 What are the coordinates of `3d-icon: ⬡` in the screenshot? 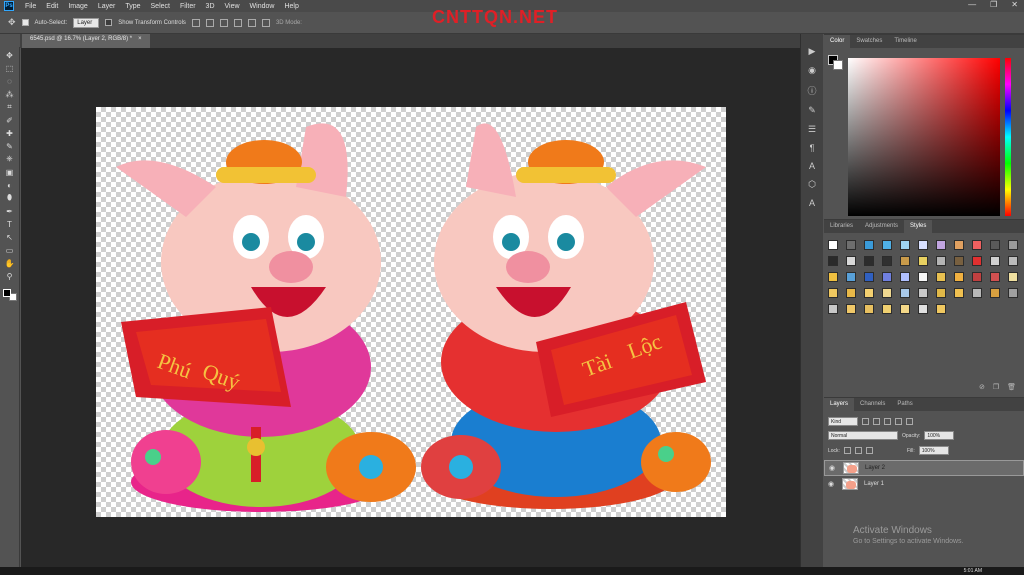 It's located at (812, 184).